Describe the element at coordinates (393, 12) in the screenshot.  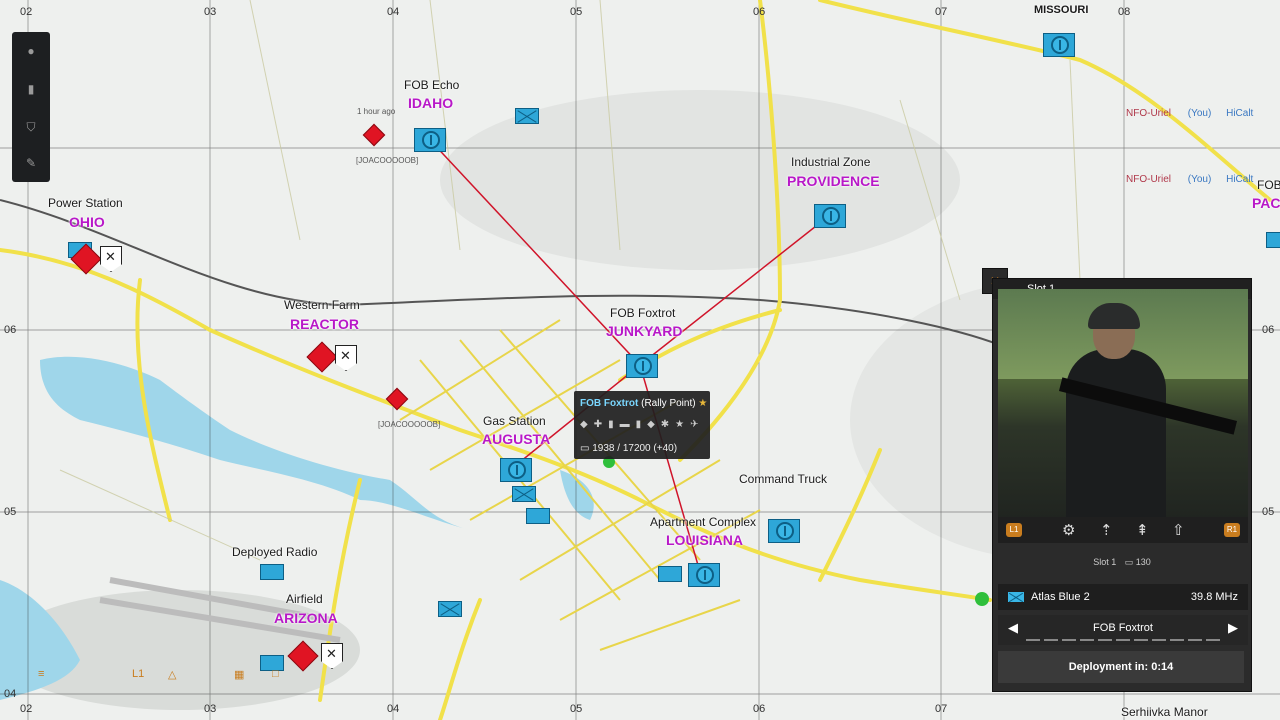
I see `grid-label-top-04: 04` at that location.